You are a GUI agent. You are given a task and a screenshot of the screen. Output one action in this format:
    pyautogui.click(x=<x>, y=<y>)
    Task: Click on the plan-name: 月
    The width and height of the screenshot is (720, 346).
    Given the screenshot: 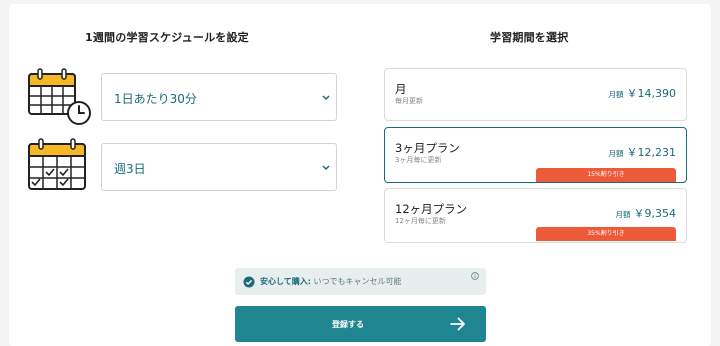 What is the action you would take?
    pyautogui.click(x=401, y=89)
    